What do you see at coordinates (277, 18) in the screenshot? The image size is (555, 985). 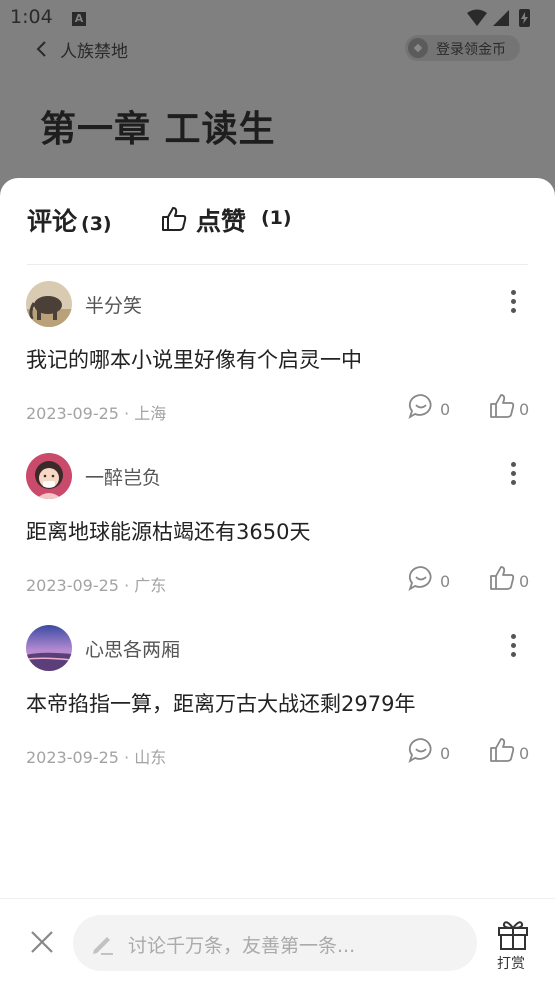 I see `status-bar: 1:04 A` at bounding box center [277, 18].